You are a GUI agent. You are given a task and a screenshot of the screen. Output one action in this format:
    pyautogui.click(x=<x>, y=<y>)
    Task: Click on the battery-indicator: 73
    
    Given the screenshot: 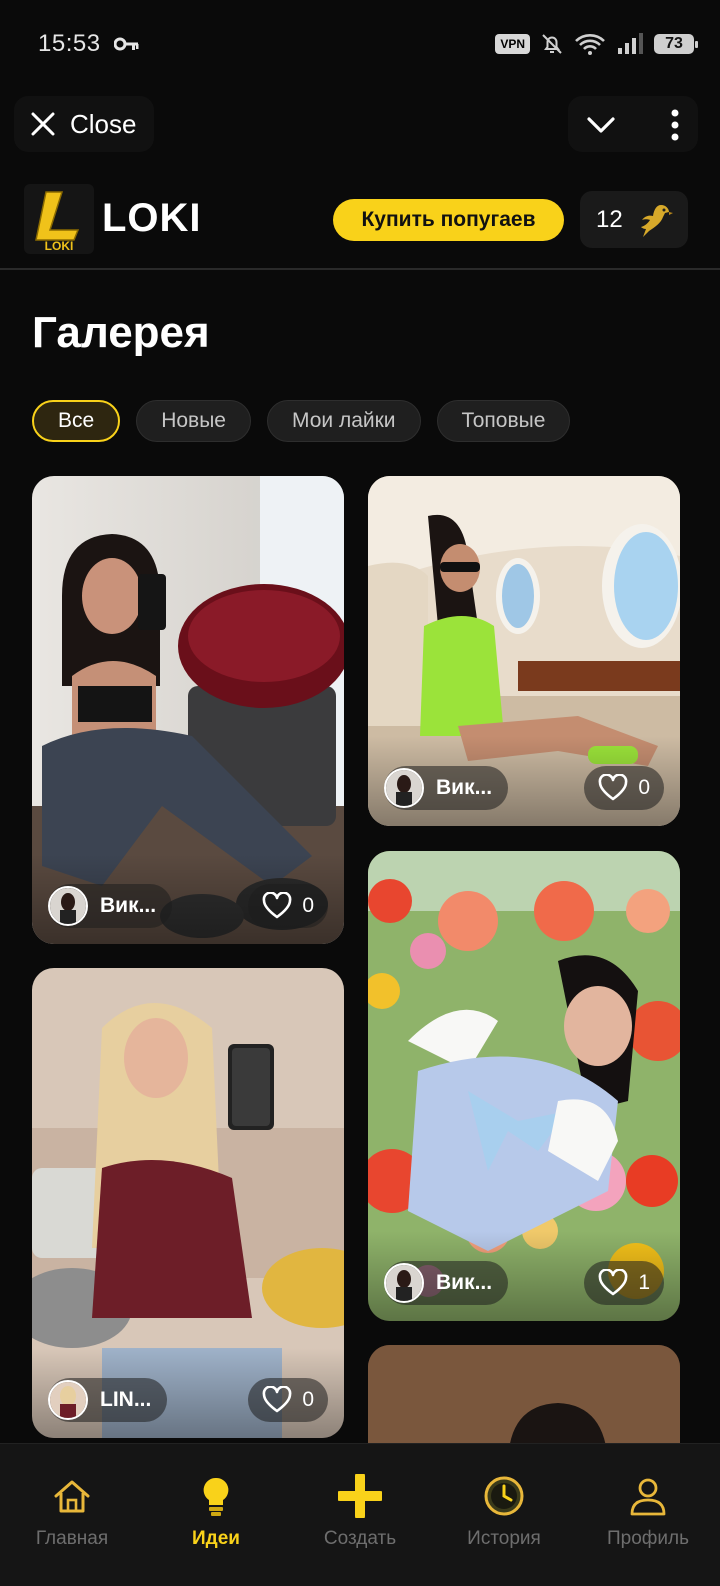 What is the action you would take?
    pyautogui.click(x=676, y=44)
    